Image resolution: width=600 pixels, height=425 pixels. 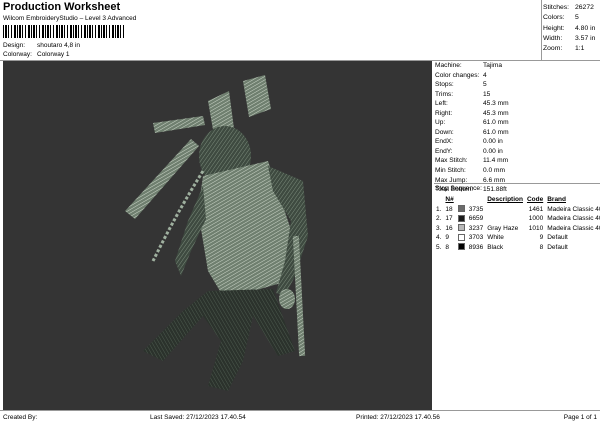 What do you see at coordinates (536, 218) in the screenshot?
I see `thread-count: 1000` at bounding box center [536, 218].